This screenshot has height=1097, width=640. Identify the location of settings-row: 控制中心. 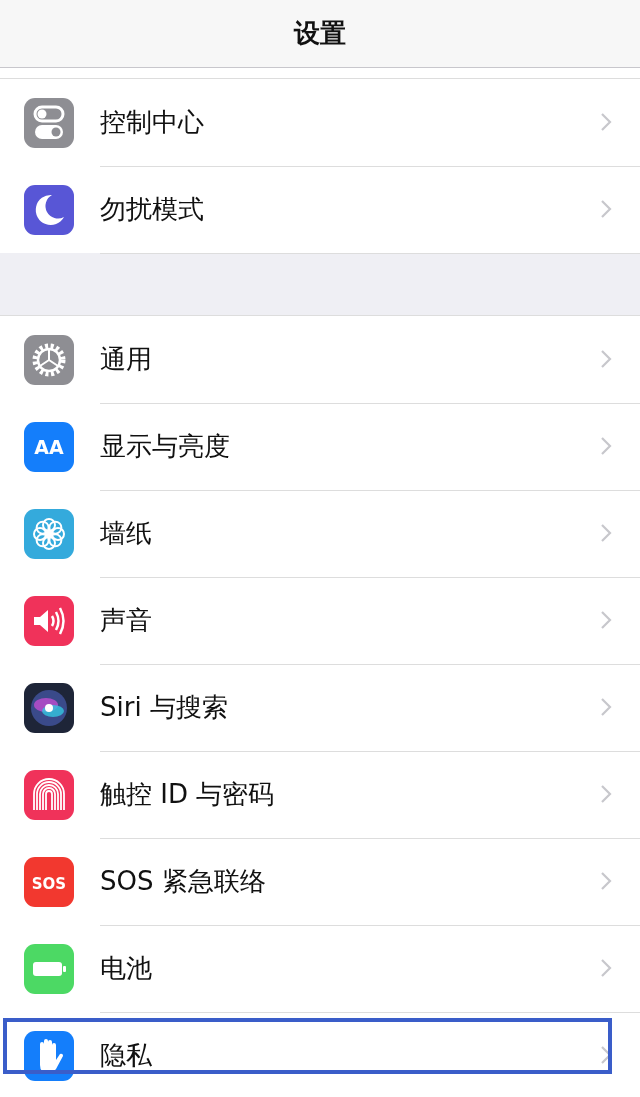
(320, 122).